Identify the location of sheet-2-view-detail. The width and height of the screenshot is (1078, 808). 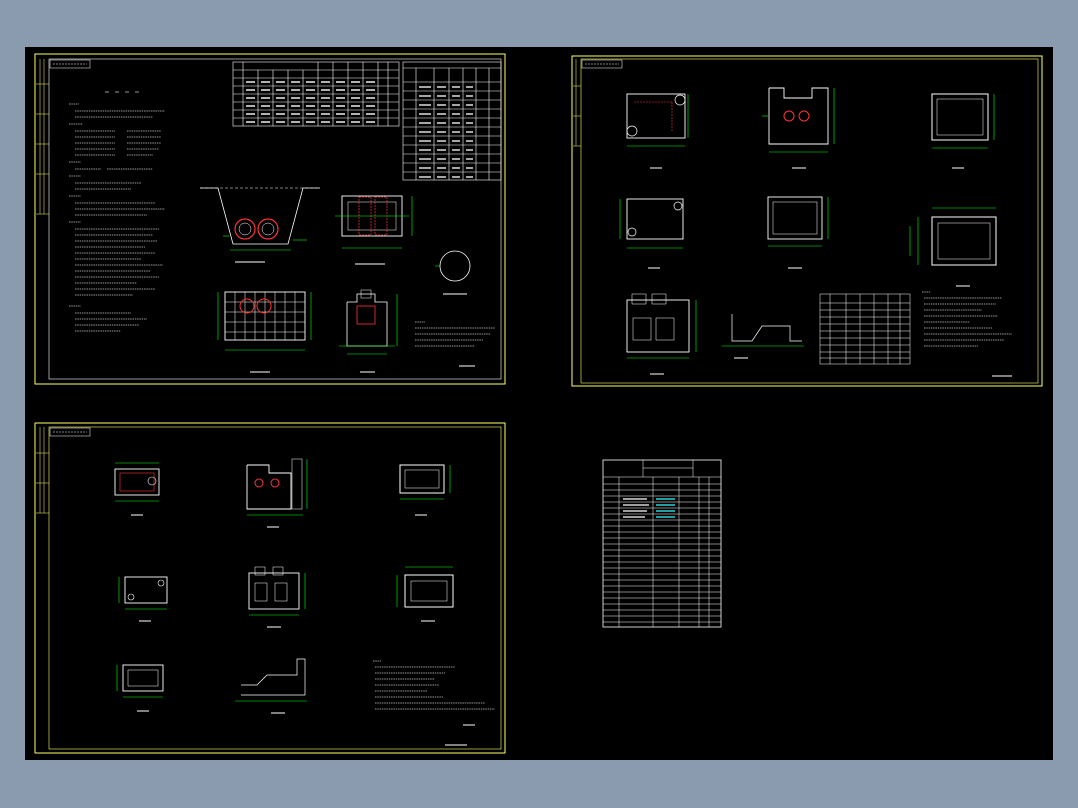
(763, 336).